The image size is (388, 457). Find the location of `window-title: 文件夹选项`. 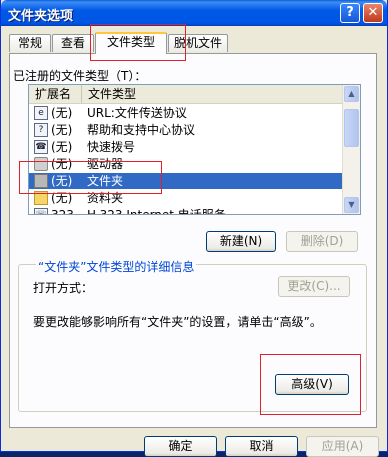

window-title: 文件夹选项 is located at coordinates (41, 16).